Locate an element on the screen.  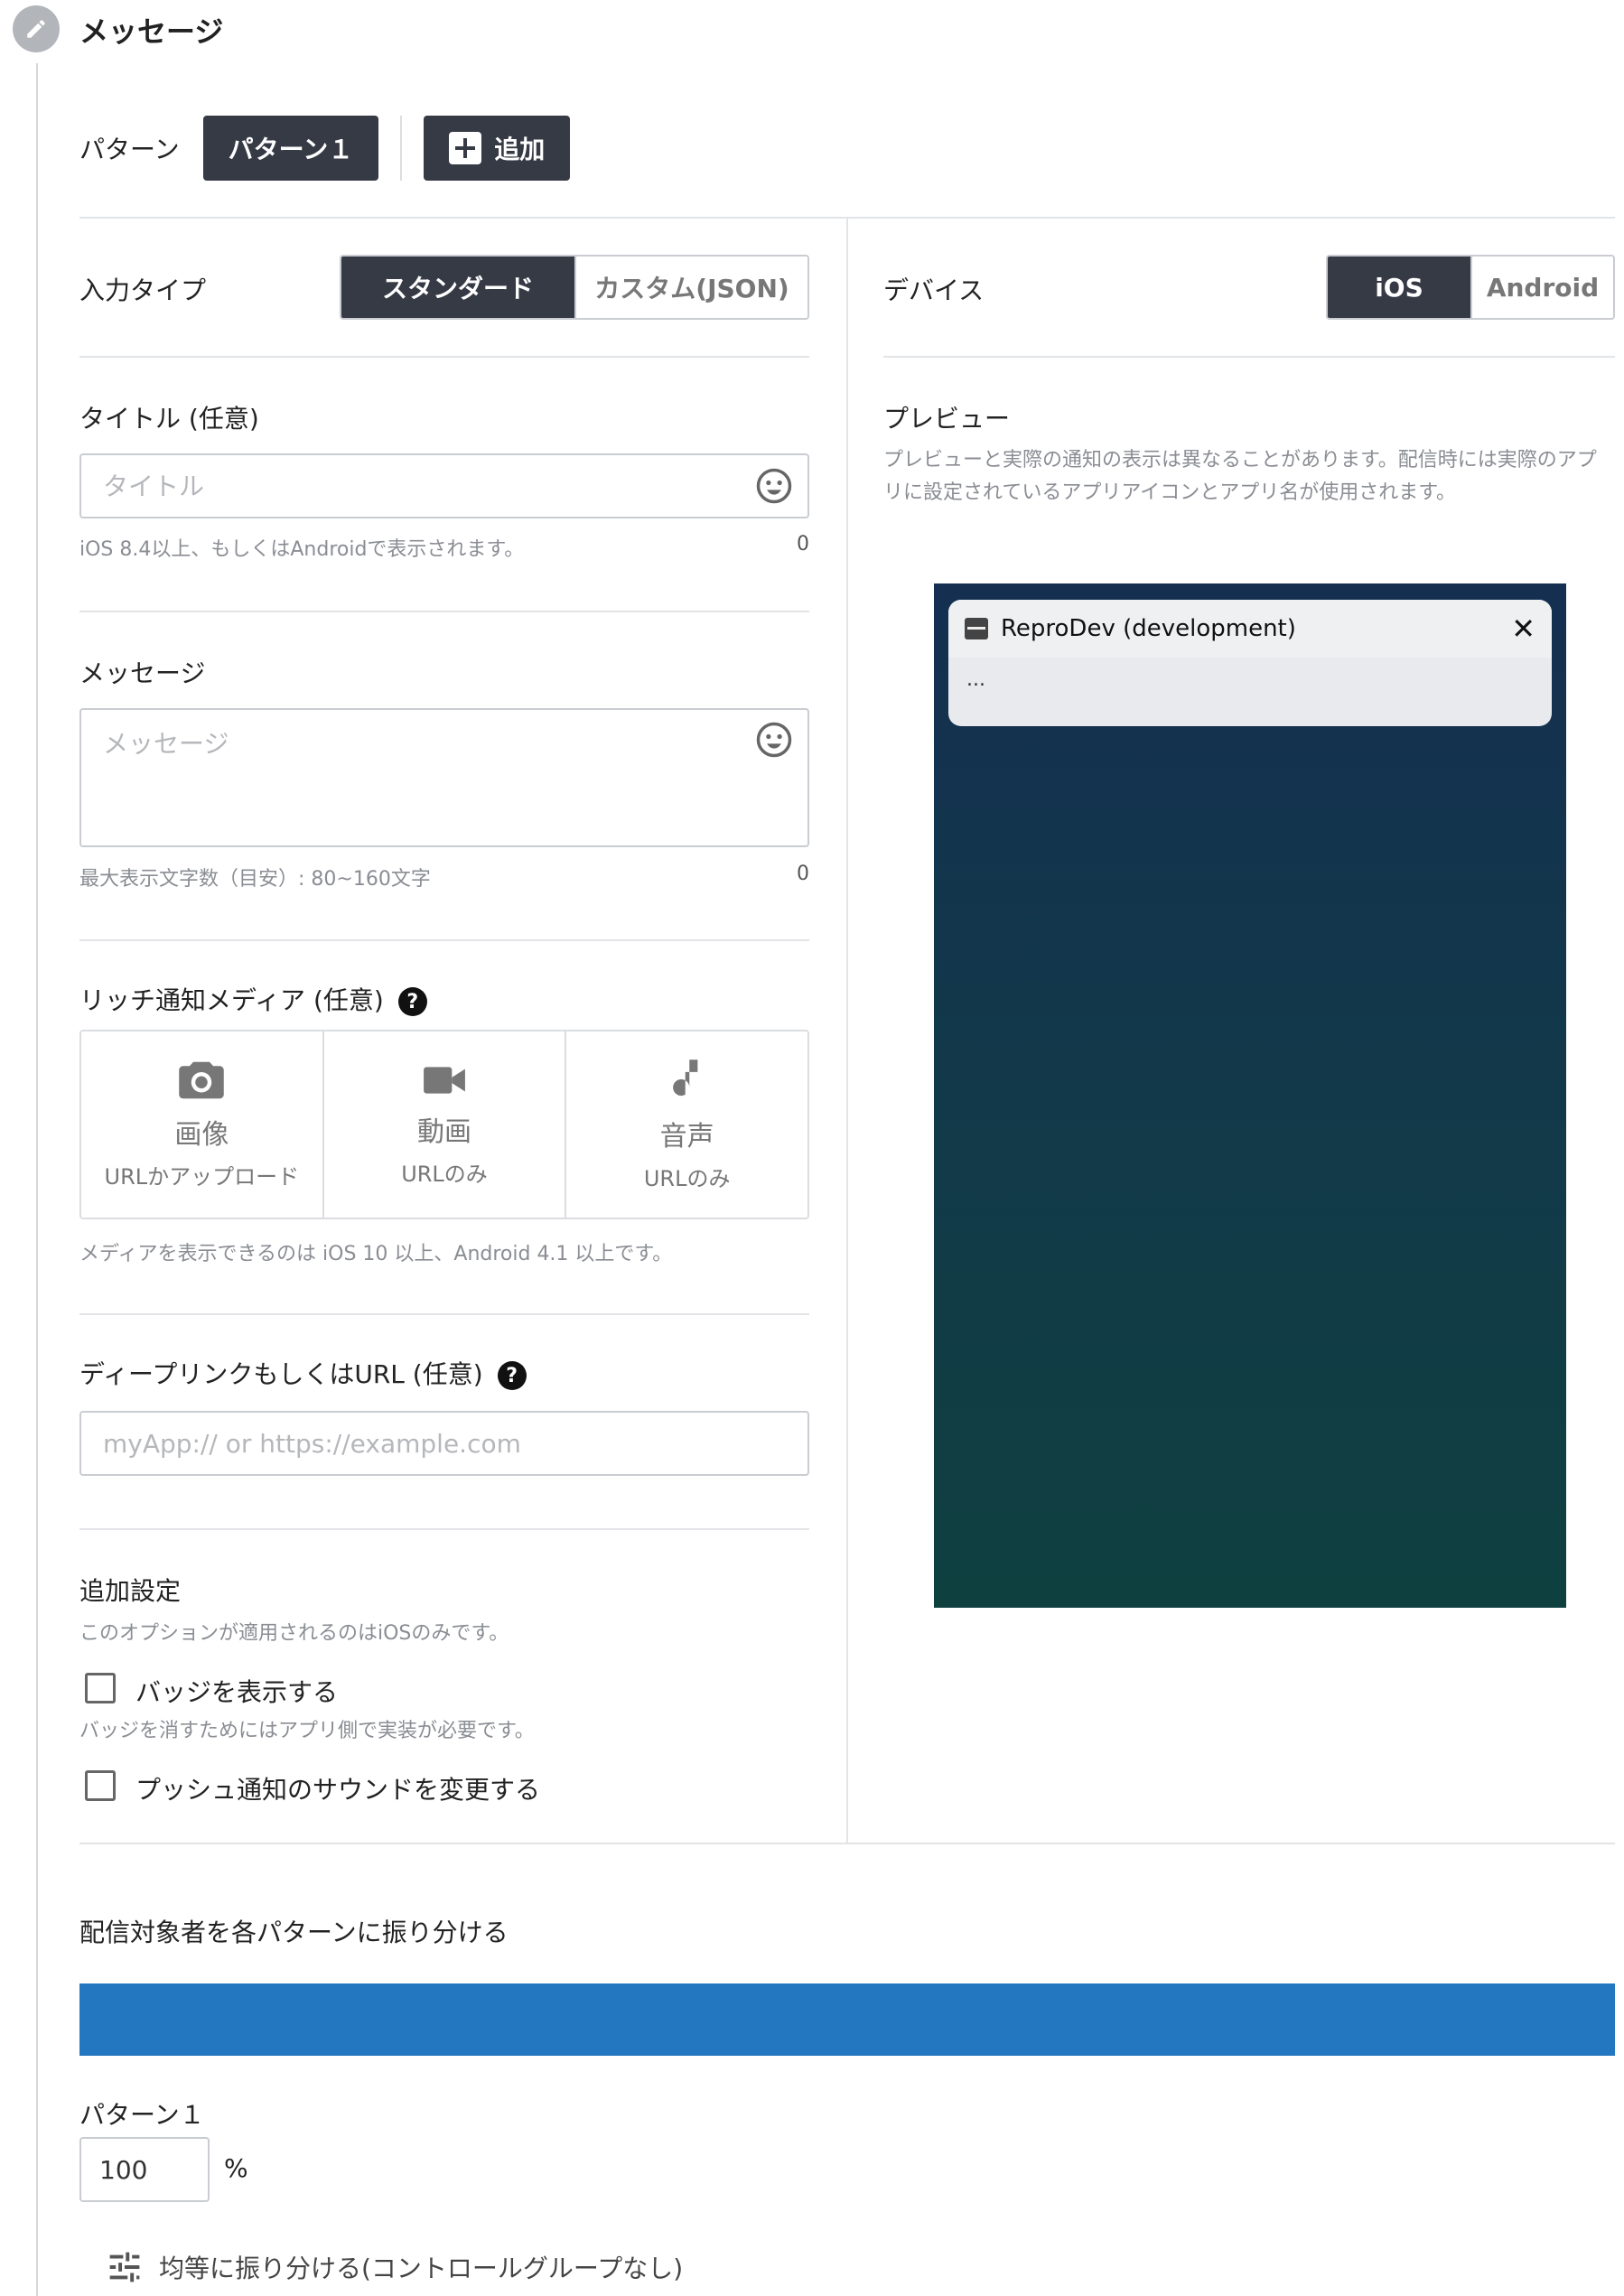
column-divider is located at coordinates (847, 1031).